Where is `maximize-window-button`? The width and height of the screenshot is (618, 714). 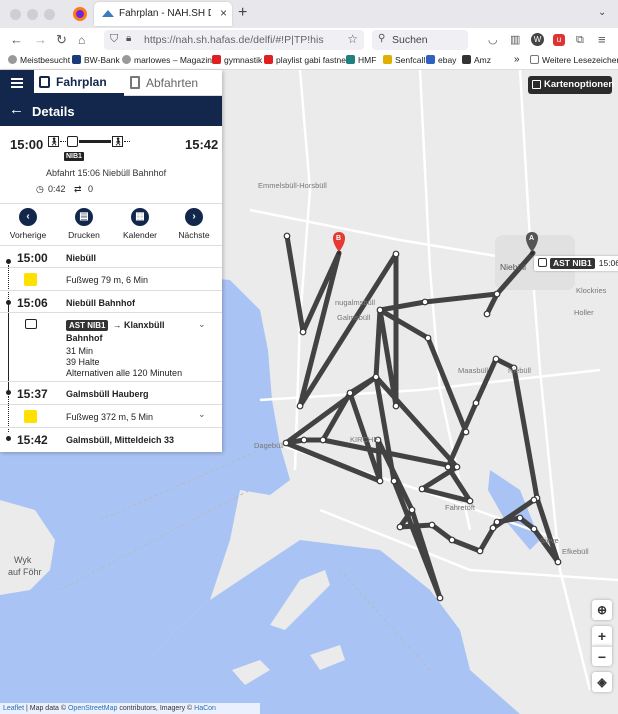 maximize-window-button is located at coordinates (49, 14).